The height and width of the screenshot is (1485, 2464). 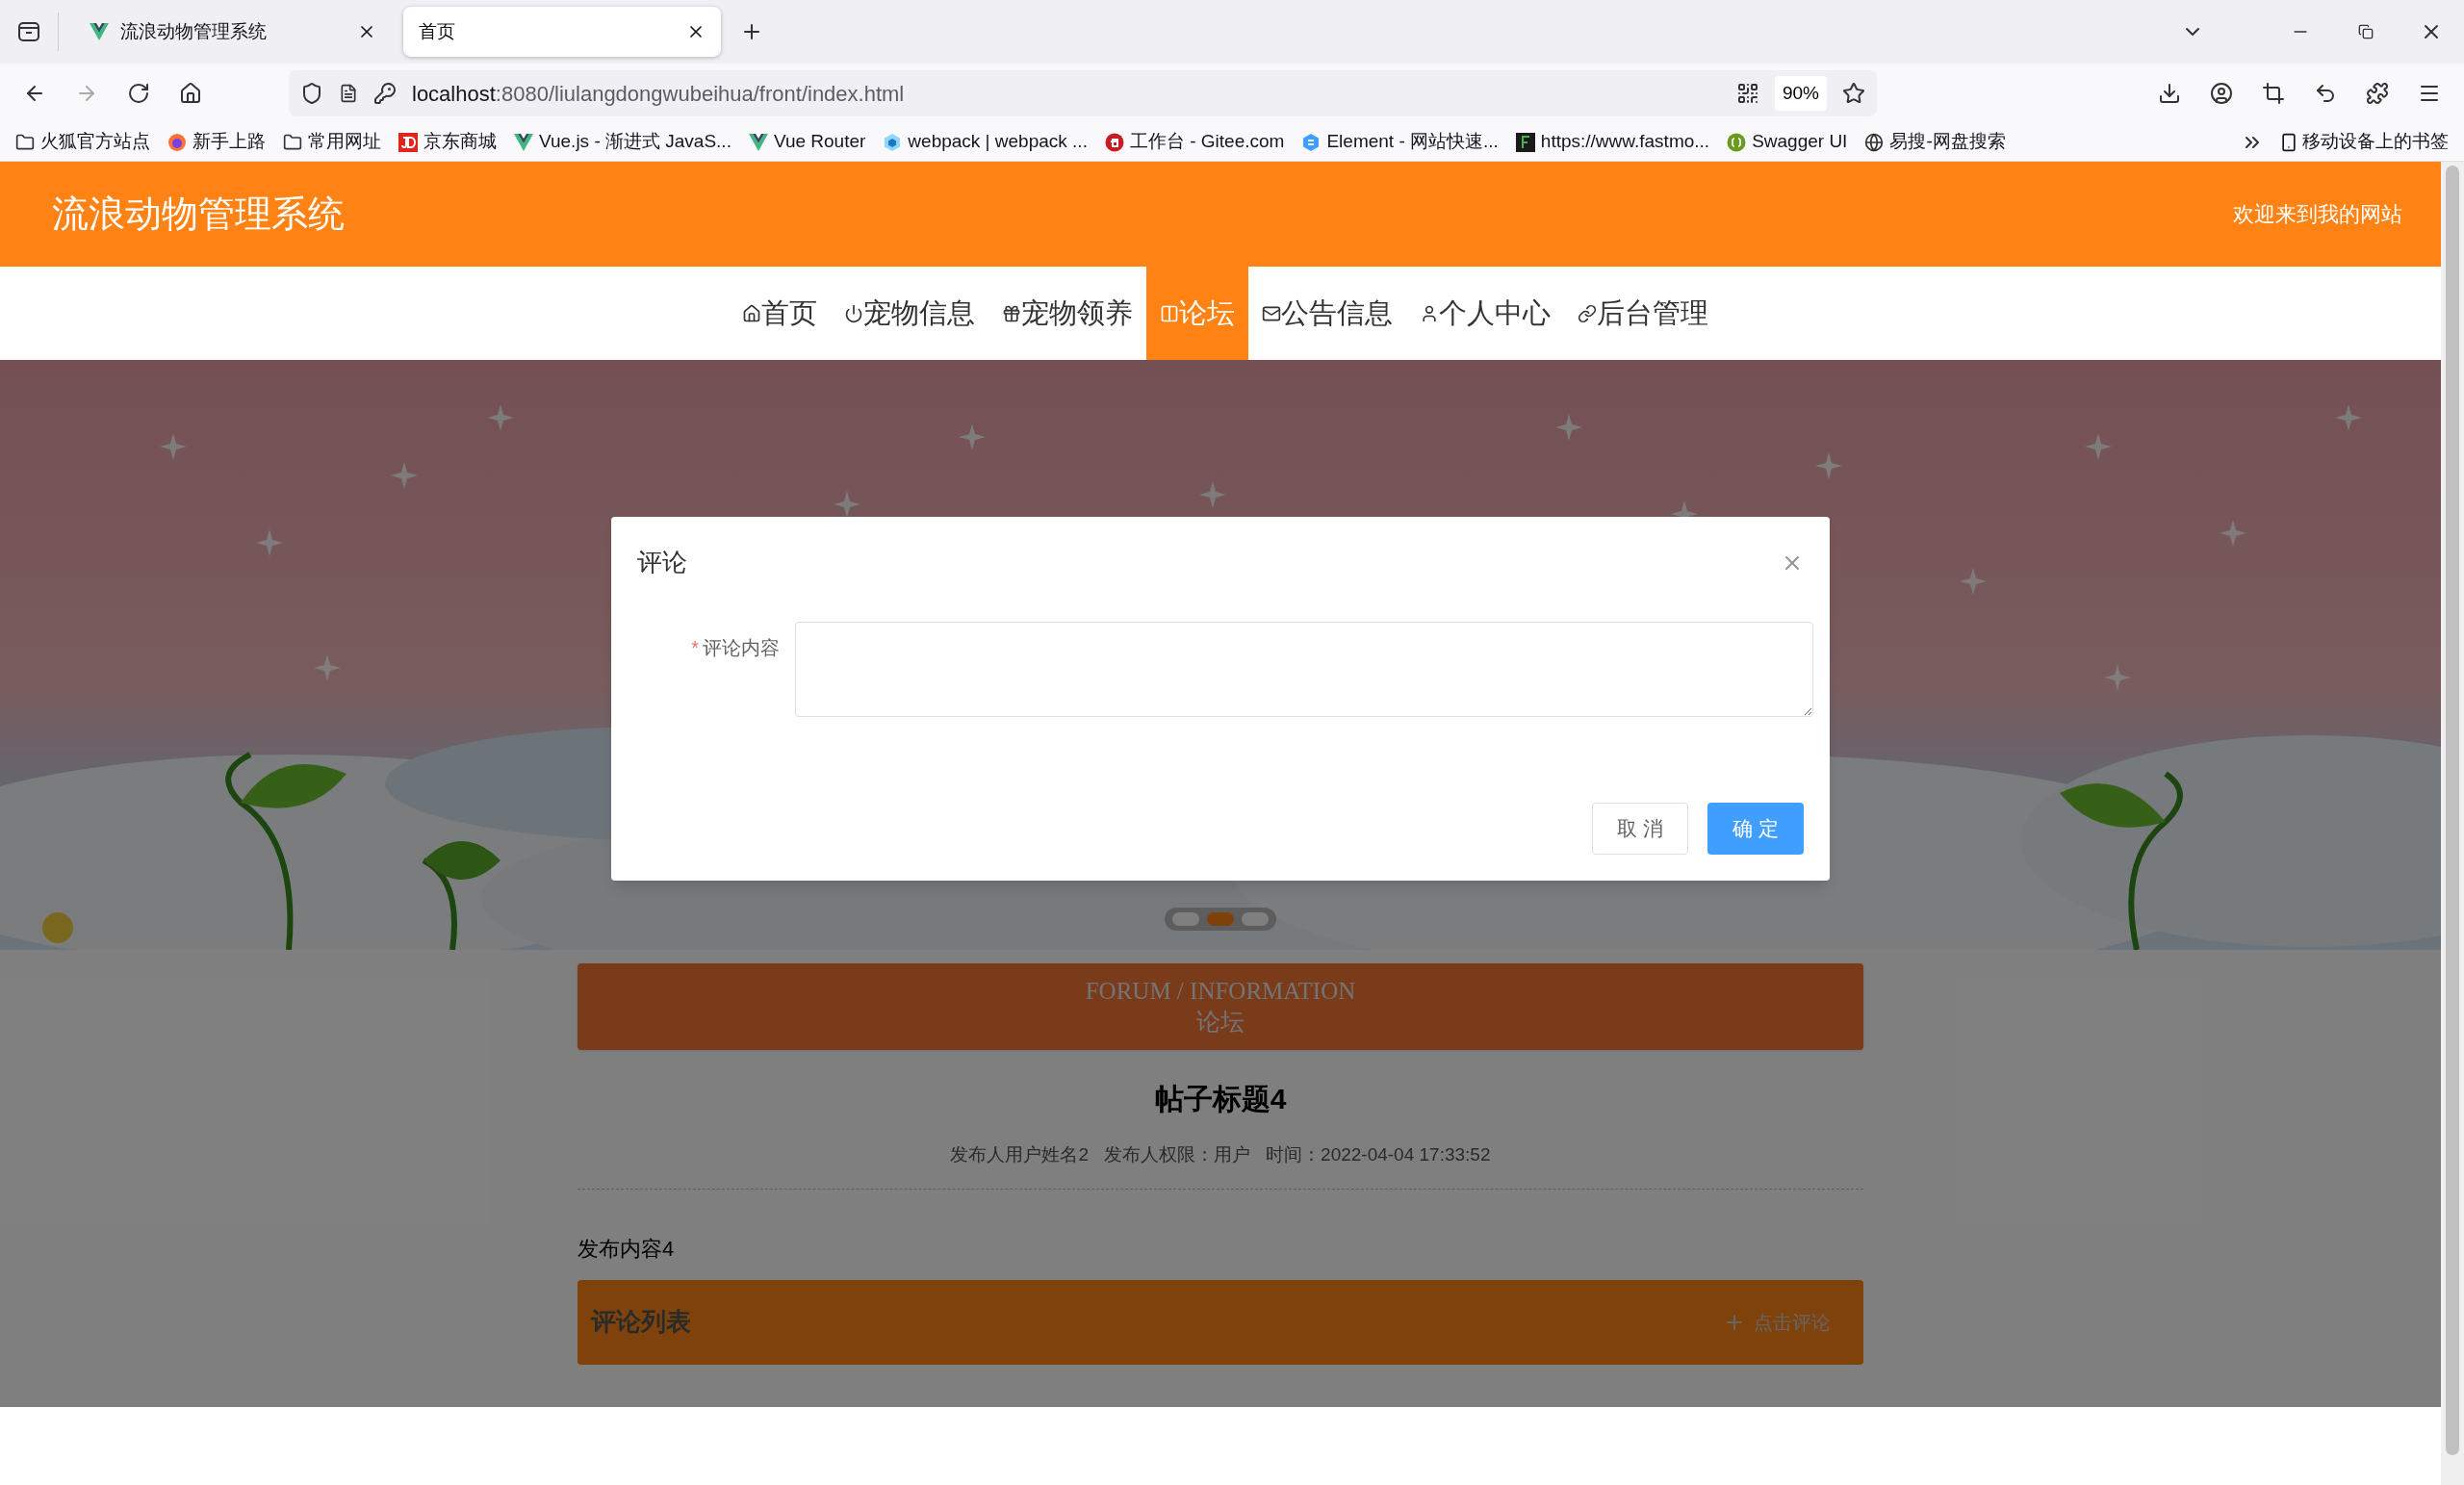 I want to click on account-icon, so click(x=2221, y=93).